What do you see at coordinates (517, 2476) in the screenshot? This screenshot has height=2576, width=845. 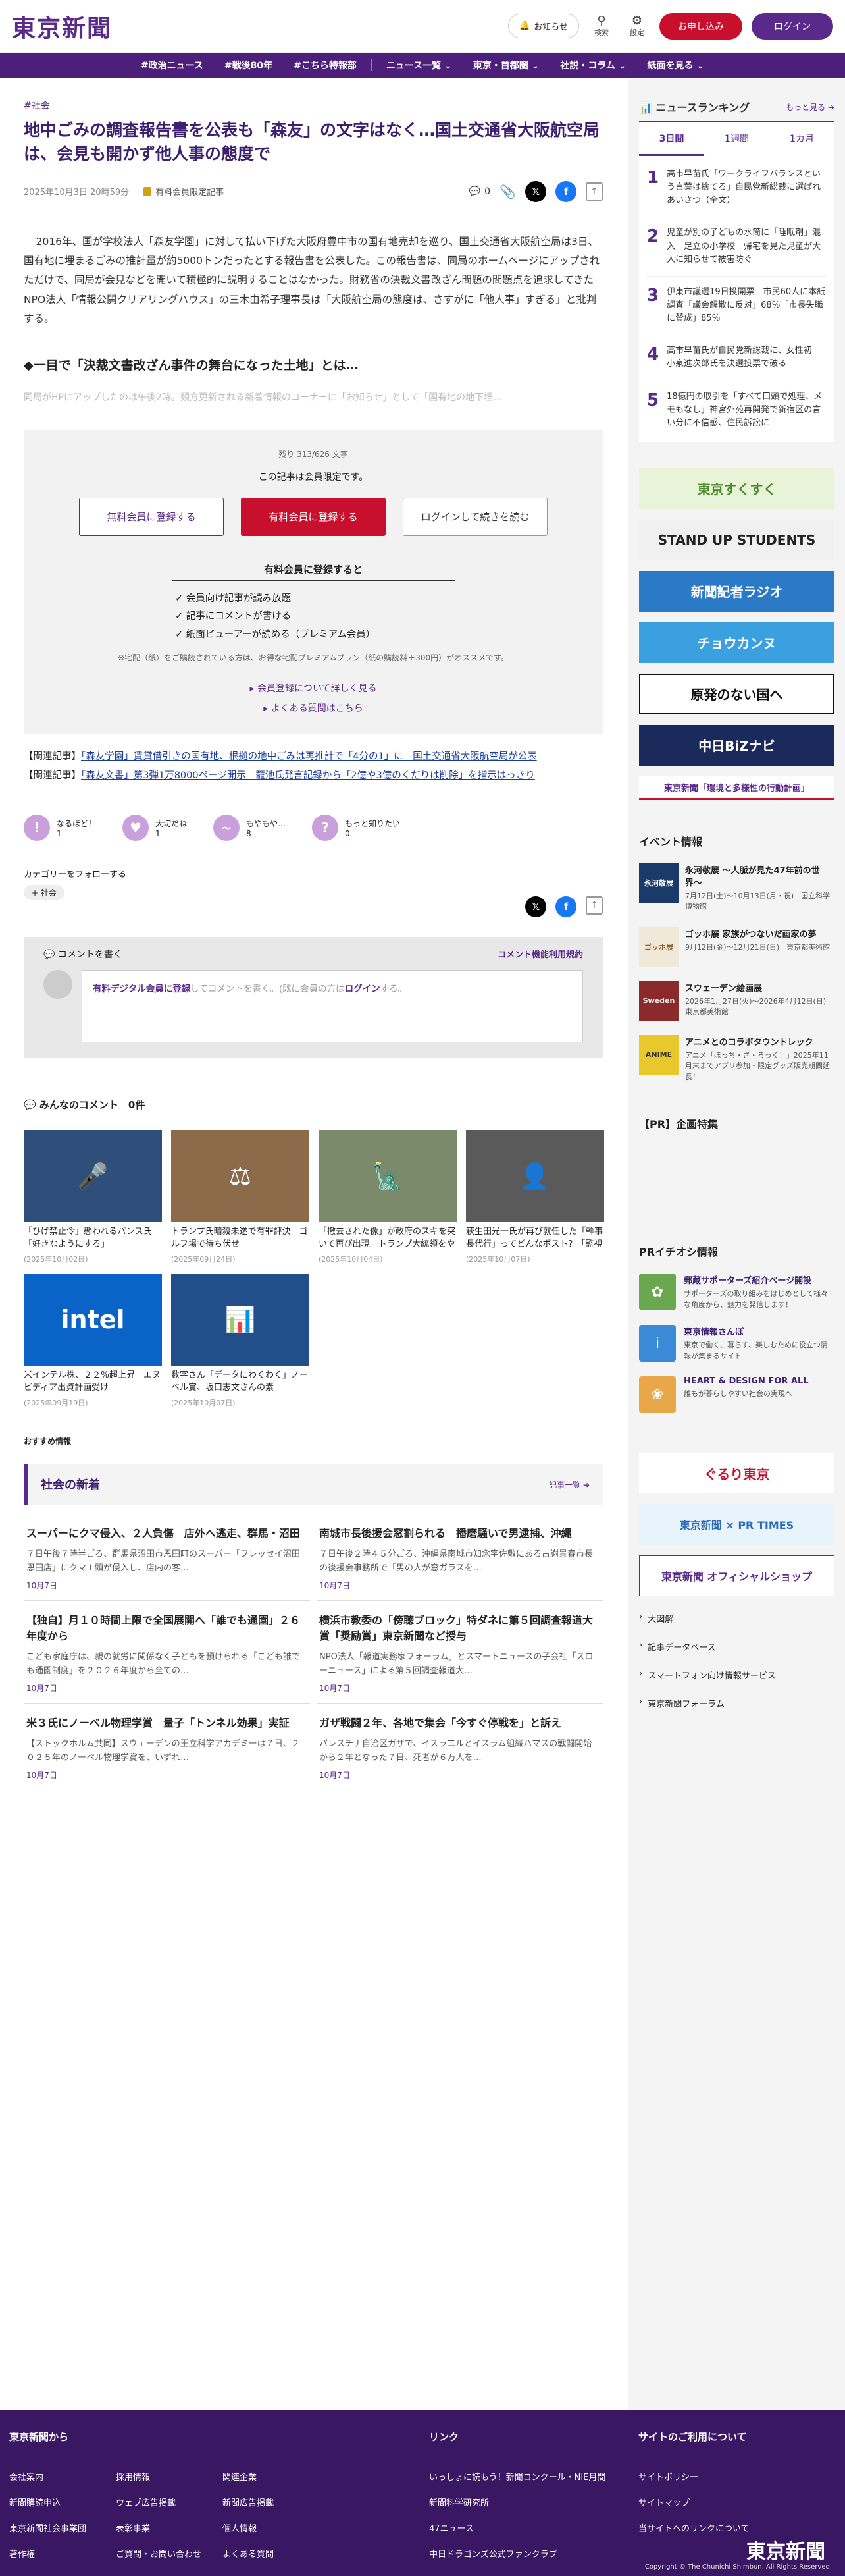 I see `footer-link: いっしょに読もう！新聞コンクール・NIE月間` at bounding box center [517, 2476].